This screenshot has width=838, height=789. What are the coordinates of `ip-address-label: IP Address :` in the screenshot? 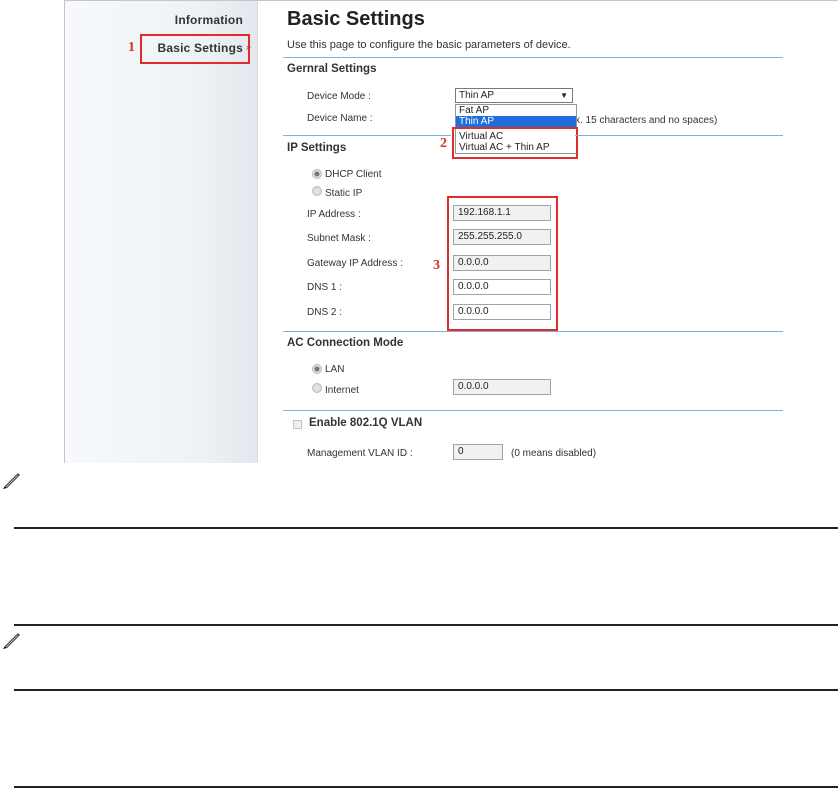 It's located at (334, 214).